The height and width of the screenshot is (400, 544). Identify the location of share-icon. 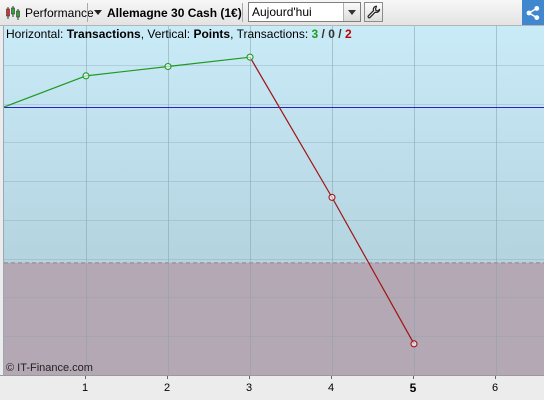
(533, 12).